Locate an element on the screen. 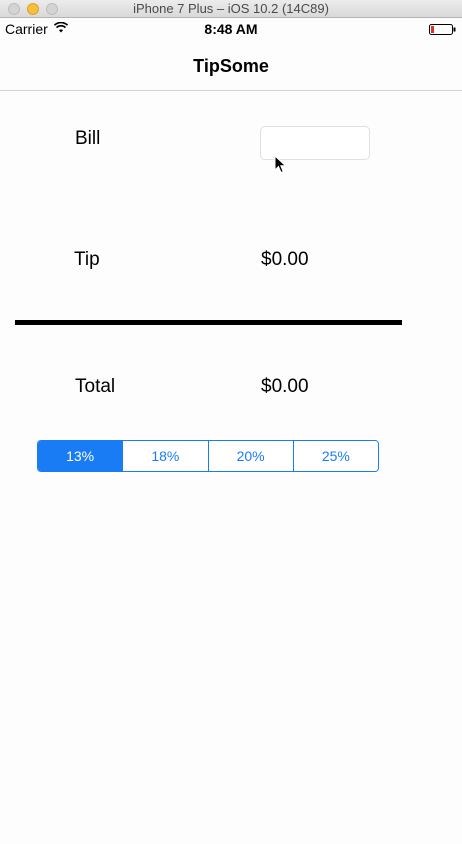 This screenshot has height=844, width=462. battery-icon is located at coordinates (442, 29).